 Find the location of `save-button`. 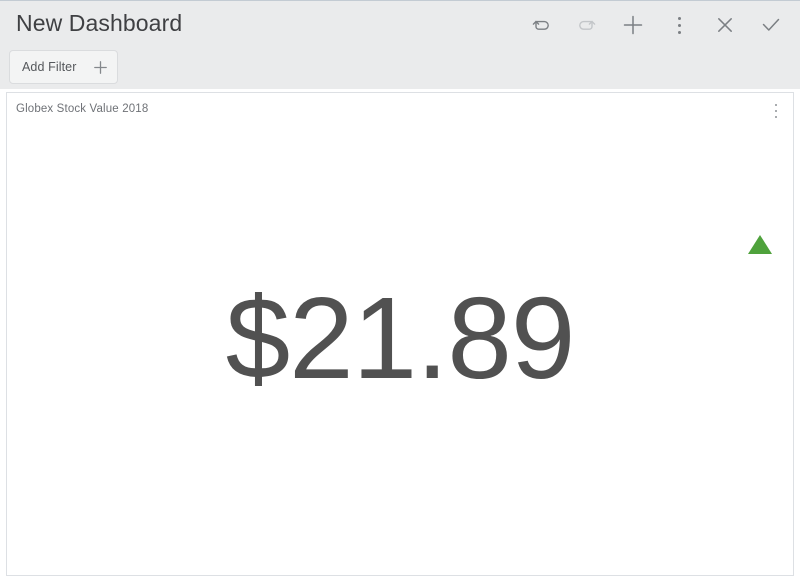

save-button is located at coordinates (771, 25).